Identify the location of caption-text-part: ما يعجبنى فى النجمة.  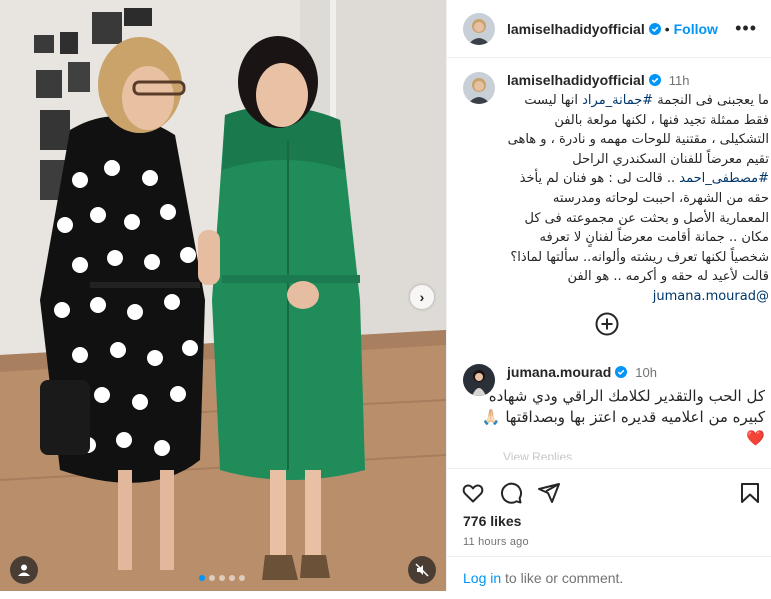
(711, 100).